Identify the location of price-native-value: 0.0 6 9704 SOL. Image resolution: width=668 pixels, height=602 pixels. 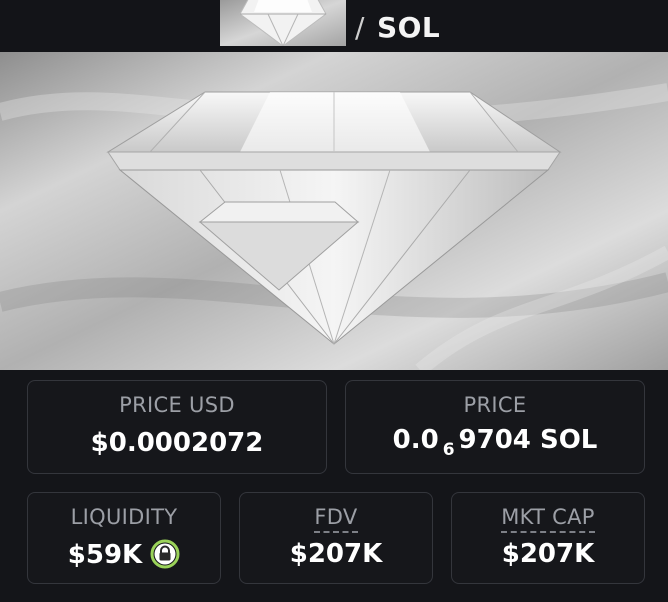
(495, 442).